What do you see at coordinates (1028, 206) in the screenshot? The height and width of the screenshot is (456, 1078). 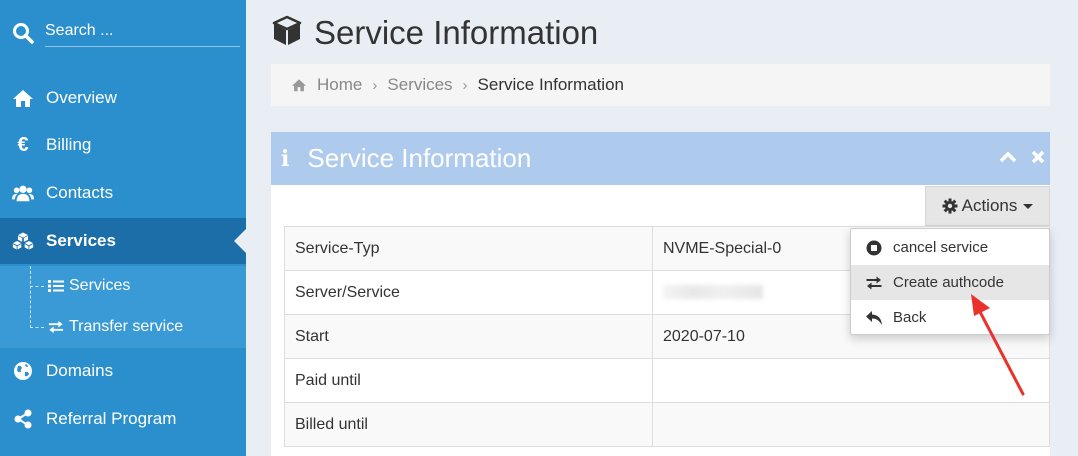 I see `caret-down-icon` at bounding box center [1028, 206].